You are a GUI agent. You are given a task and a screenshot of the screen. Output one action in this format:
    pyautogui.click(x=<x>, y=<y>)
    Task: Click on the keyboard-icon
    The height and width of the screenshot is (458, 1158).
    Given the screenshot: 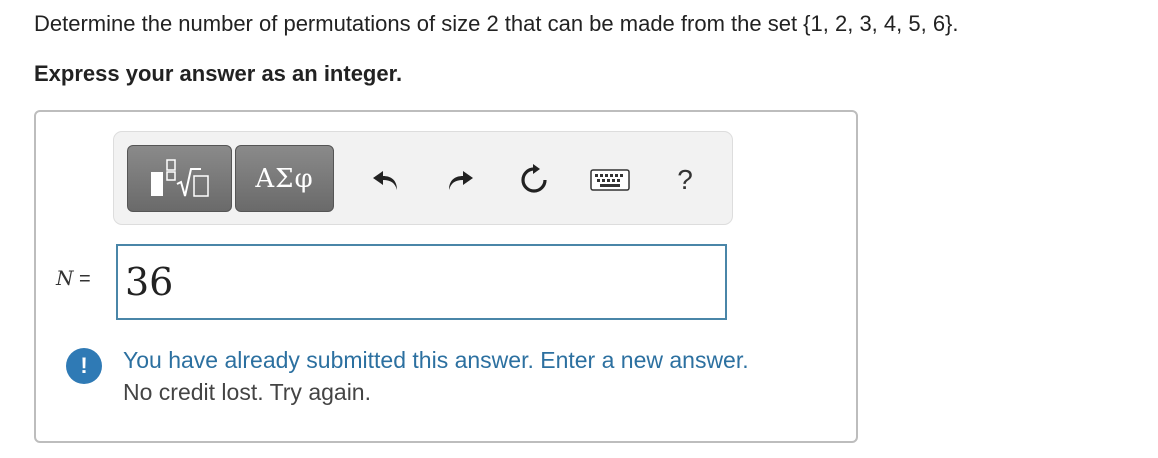 What is the action you would take?
    pyautogui.click(x=610, y=180)
    